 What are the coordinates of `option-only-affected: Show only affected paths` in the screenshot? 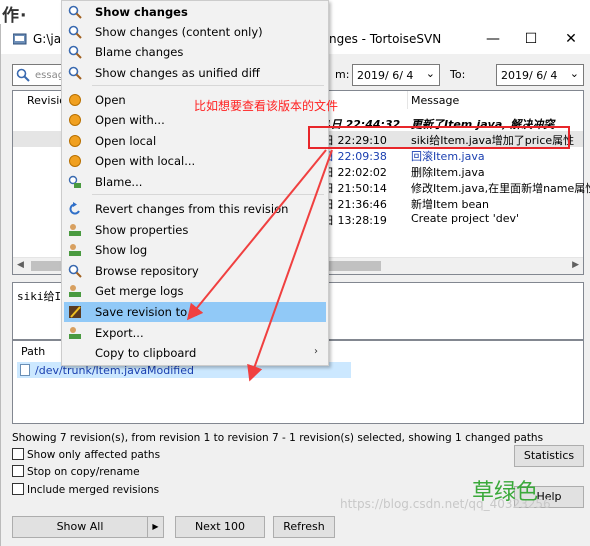 It's located at (86, 454).